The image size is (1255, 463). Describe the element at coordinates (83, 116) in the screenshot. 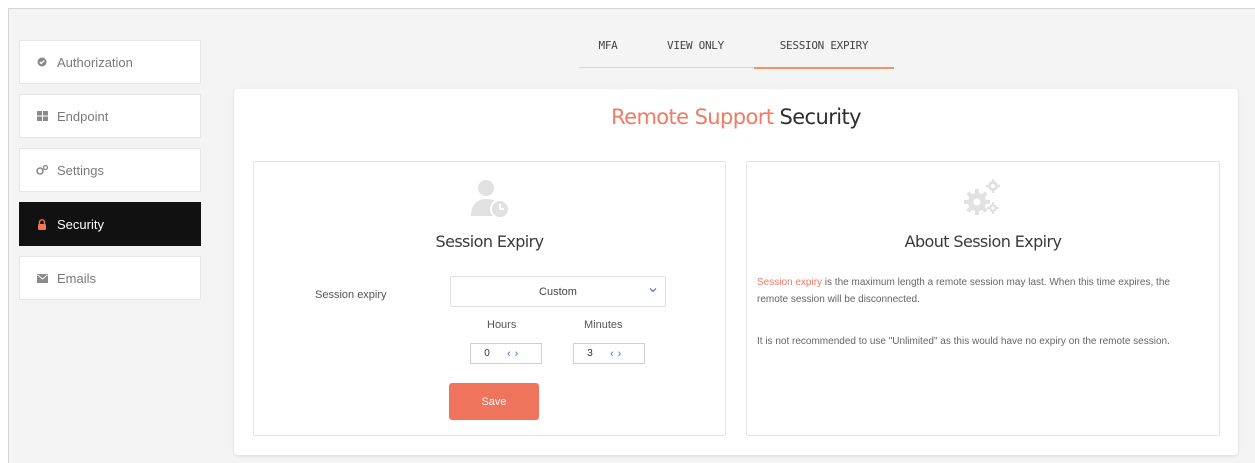

I see `sidebar-item-label: Endpoint` at that location.